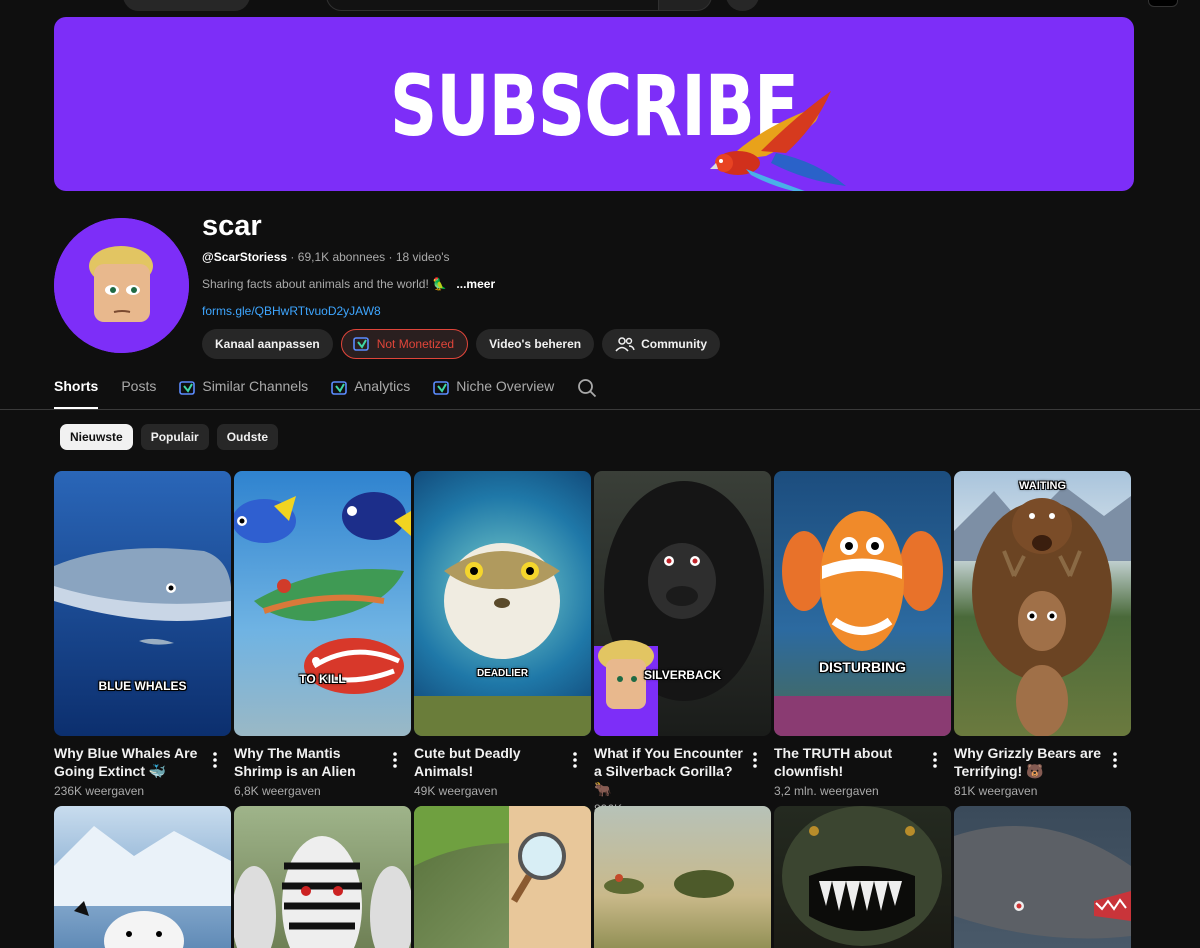 The height and width of the screenshot is (948, 1200). I want to click on sort-chips: Nieuwste Populair Oudste, so click(169, 437).